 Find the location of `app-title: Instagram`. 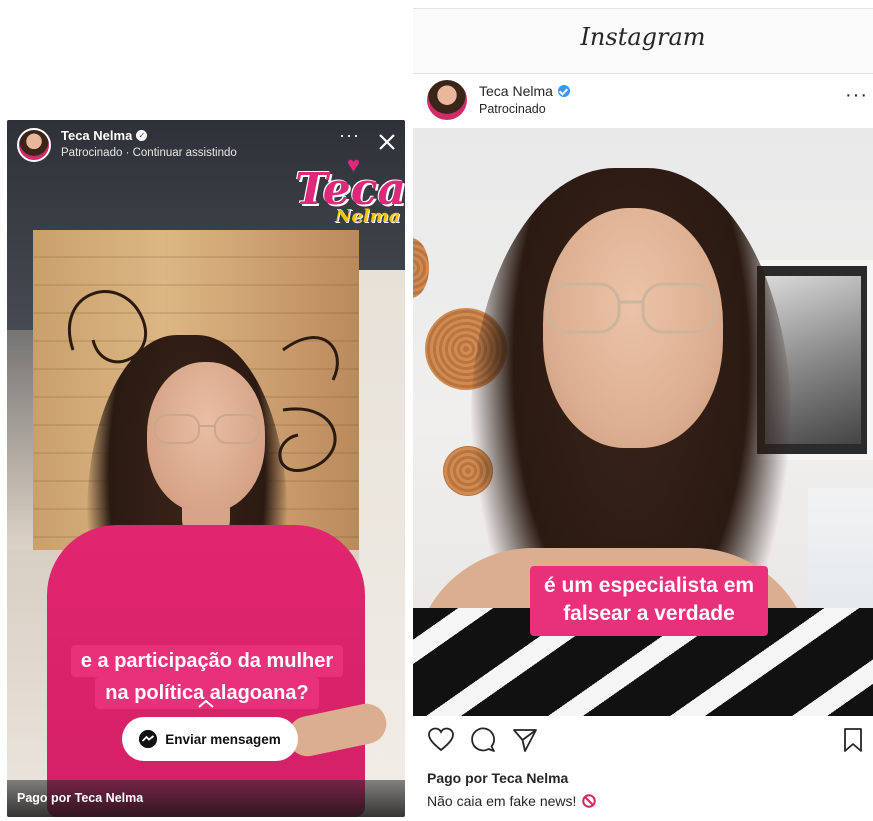

app-title: Instagram is located at coordinates (643, 37).